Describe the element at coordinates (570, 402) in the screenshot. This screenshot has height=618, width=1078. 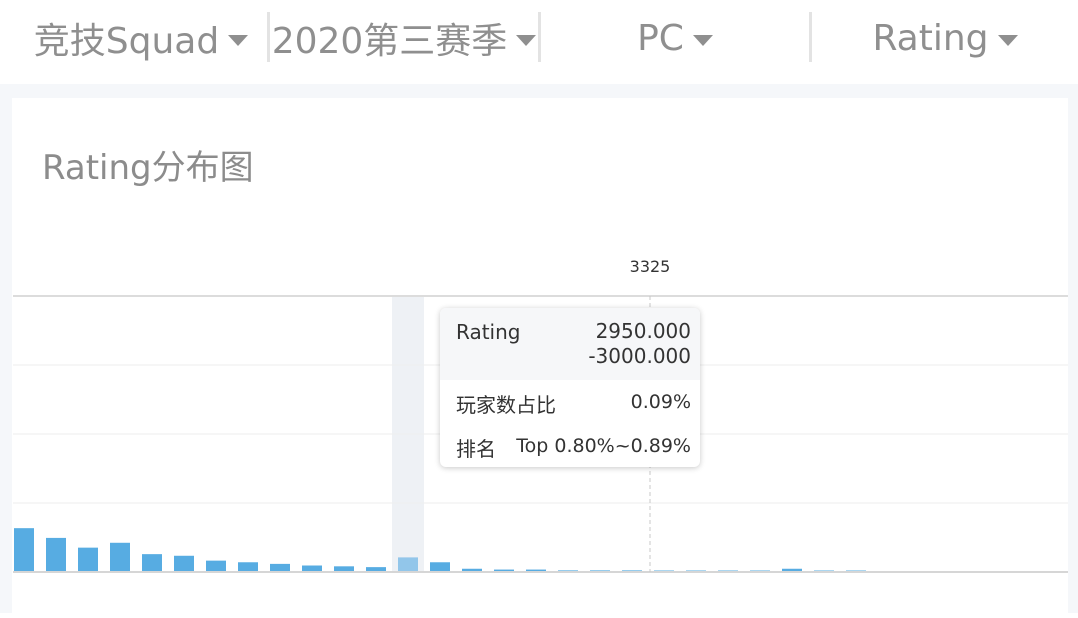
I see `tooltip-row-share: 玩家数占比 0.09%` at that location.